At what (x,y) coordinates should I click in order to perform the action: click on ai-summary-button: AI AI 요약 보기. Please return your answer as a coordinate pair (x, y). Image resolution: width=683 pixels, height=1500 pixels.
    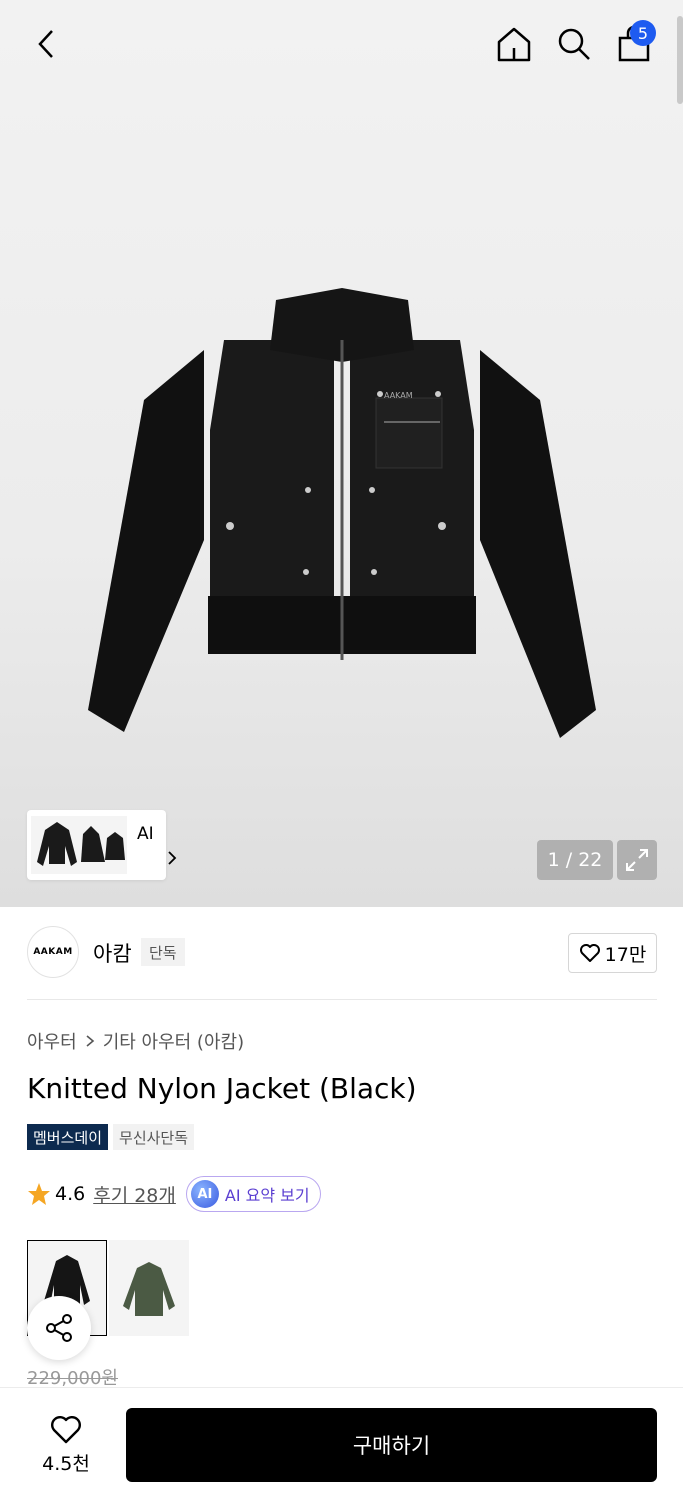
    Looking at the image, I should click on (253, 1194).